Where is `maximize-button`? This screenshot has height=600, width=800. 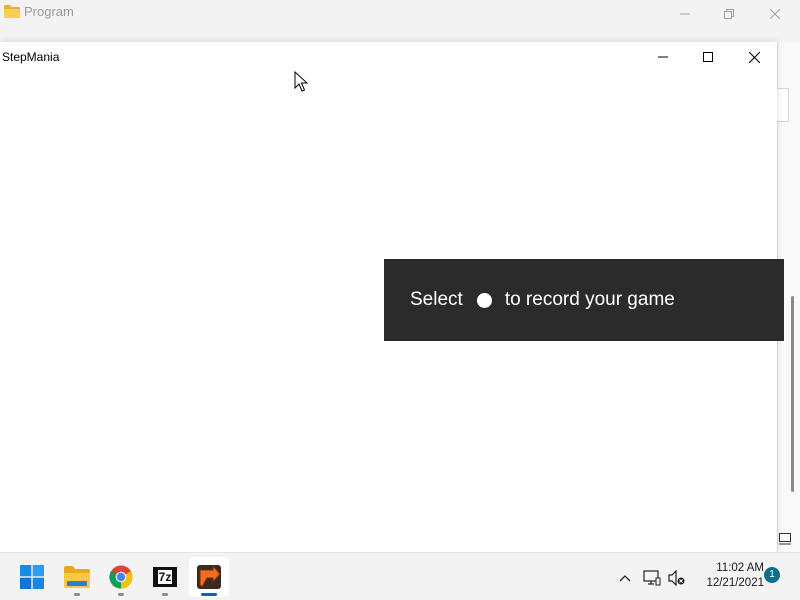
maximize-button is located at coordinates (708, 57).